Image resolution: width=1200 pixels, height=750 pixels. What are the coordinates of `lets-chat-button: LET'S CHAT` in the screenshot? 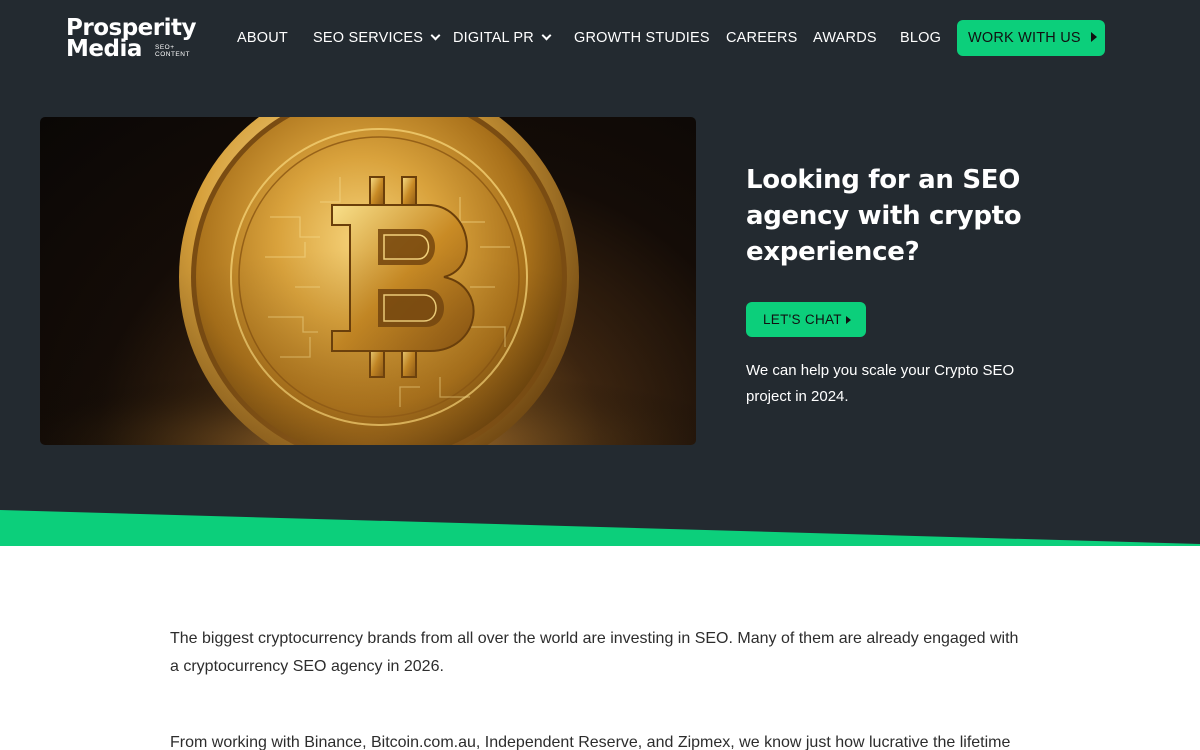 It's located at (806, 319).